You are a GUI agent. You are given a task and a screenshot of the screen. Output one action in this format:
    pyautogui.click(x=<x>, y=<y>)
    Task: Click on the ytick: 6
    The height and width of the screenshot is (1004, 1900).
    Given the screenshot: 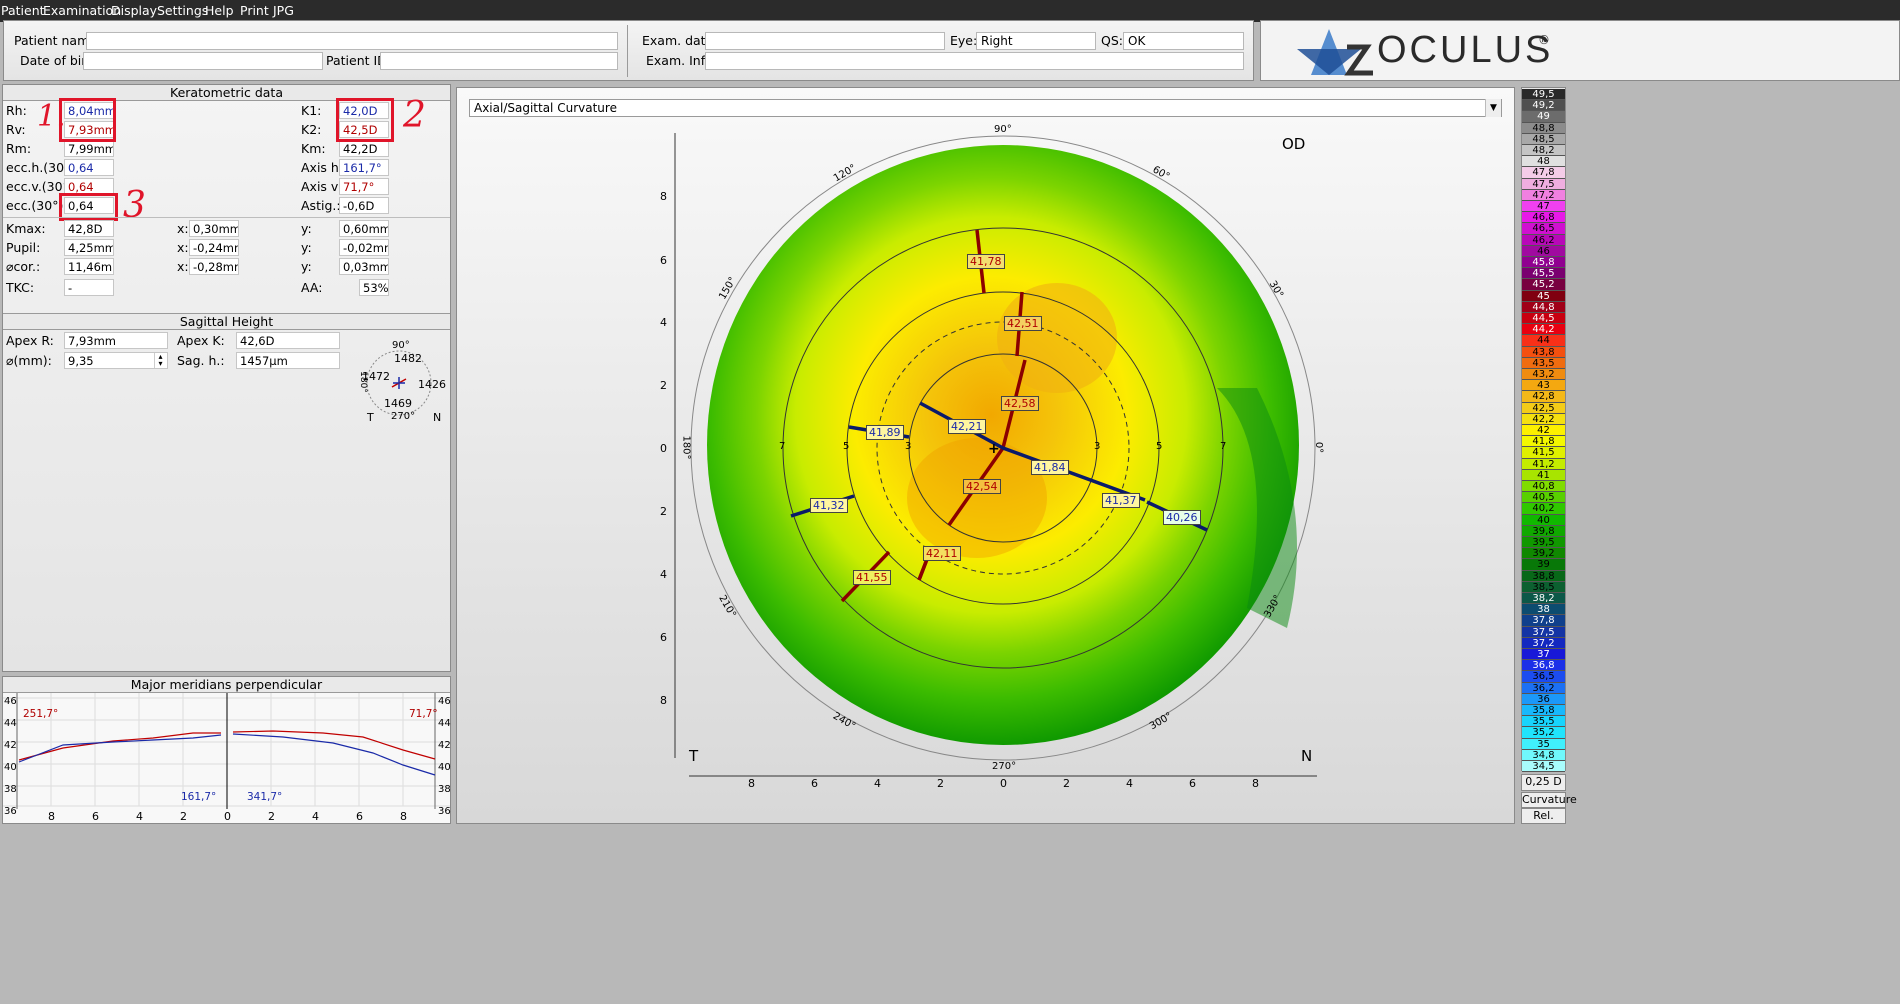 What is the action you would take?
    pyautogui.click(x=663, y=260)
    